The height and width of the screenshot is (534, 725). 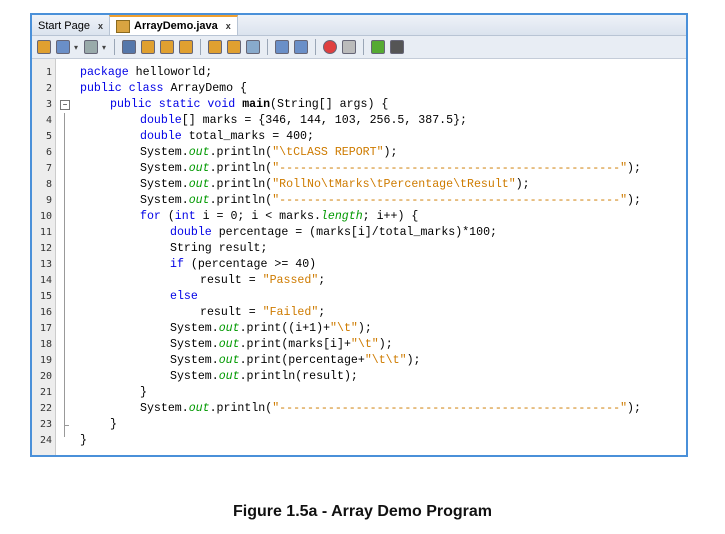 What do you see at coordinates (354, 232) in the screenshot?
I see `code-token: percentage = (marks[i]/total_marks)*100;` at bounding box center [354, 232].